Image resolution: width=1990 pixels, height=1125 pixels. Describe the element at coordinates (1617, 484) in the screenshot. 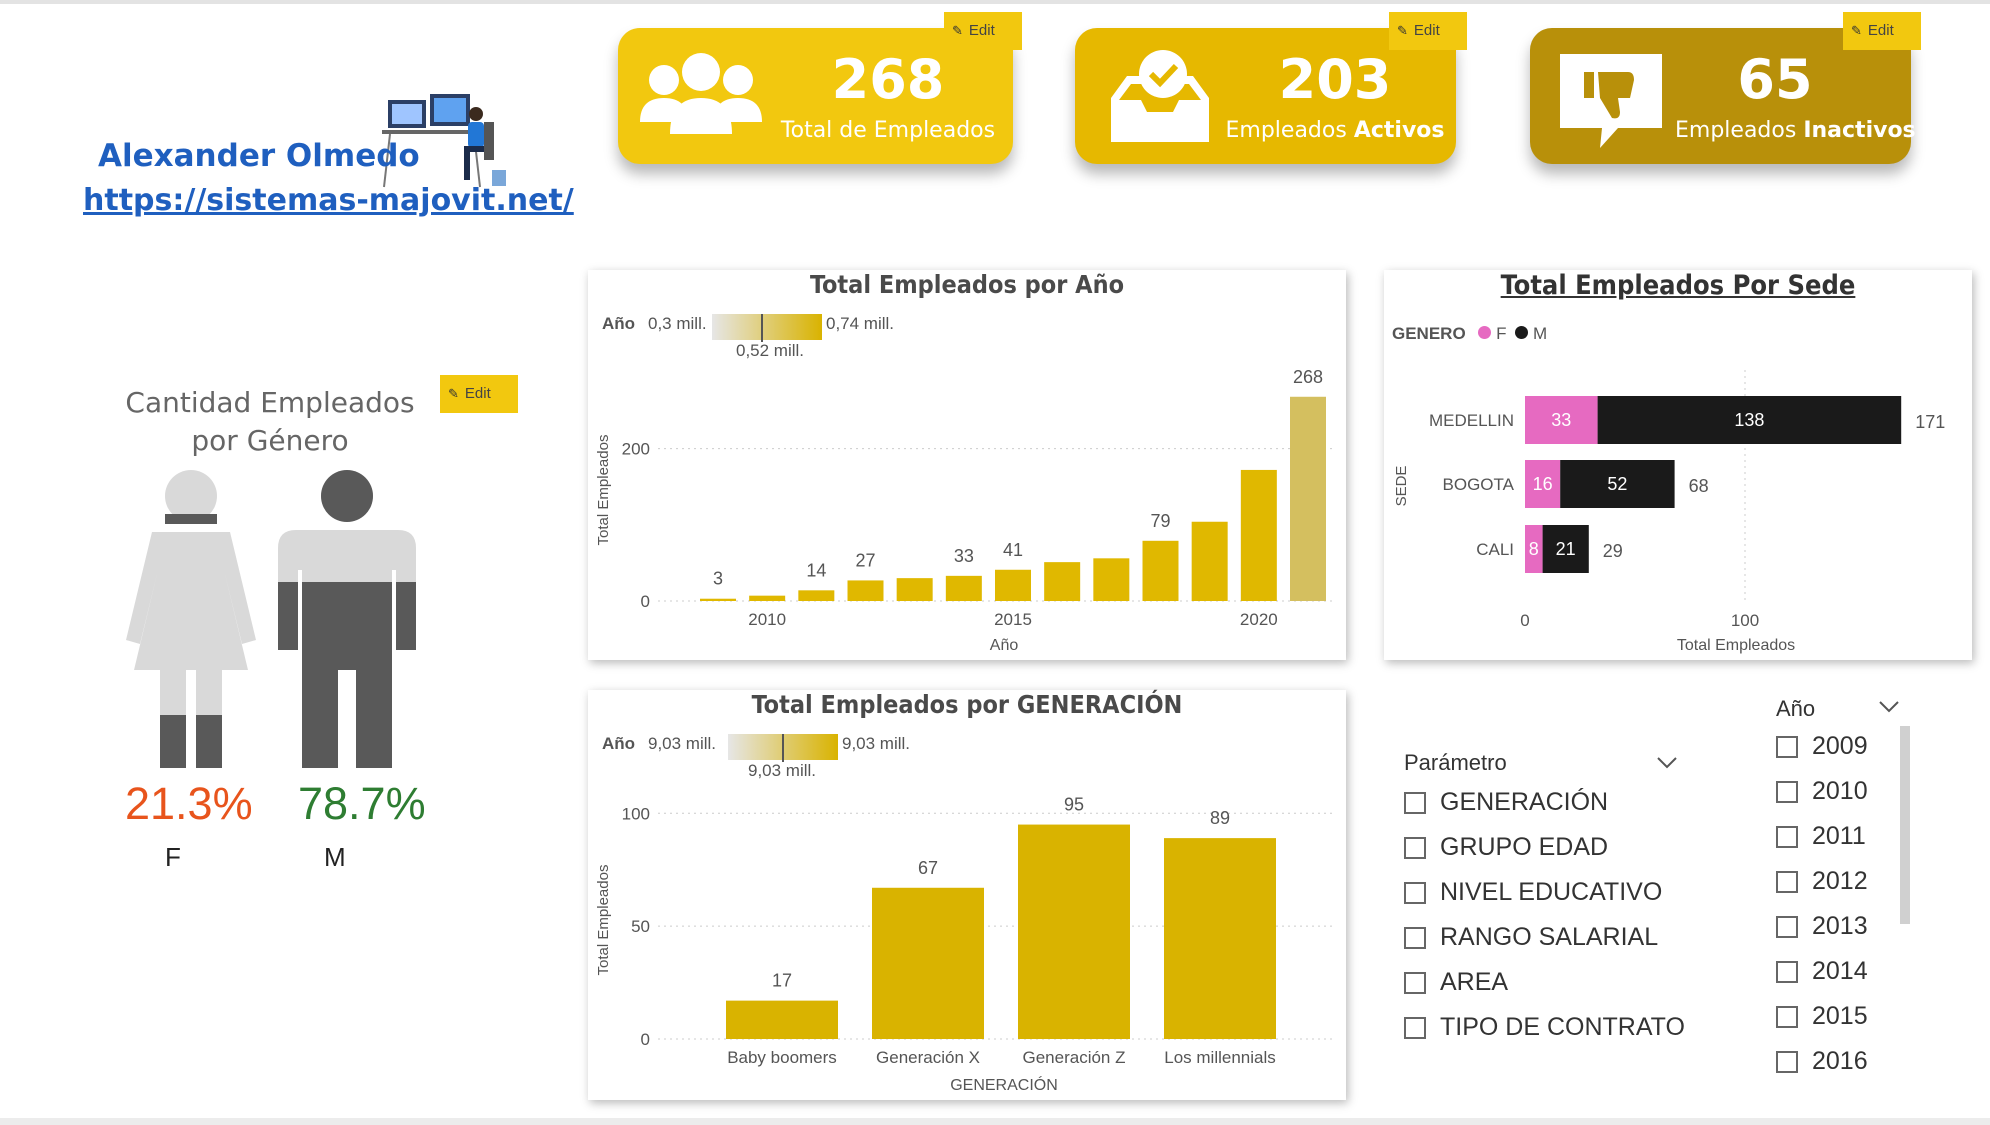

I see `data-label: 52` at that location.